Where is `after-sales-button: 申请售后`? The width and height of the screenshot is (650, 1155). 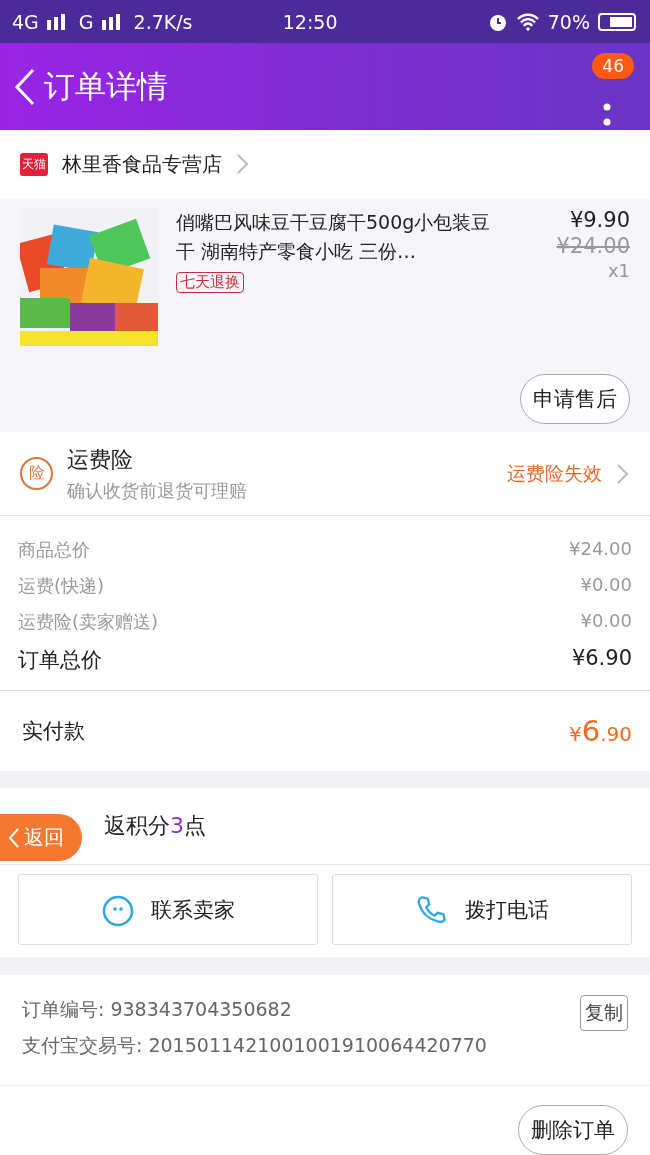
after-sales-button: 申请售后 is located at coordinates (575, 399).